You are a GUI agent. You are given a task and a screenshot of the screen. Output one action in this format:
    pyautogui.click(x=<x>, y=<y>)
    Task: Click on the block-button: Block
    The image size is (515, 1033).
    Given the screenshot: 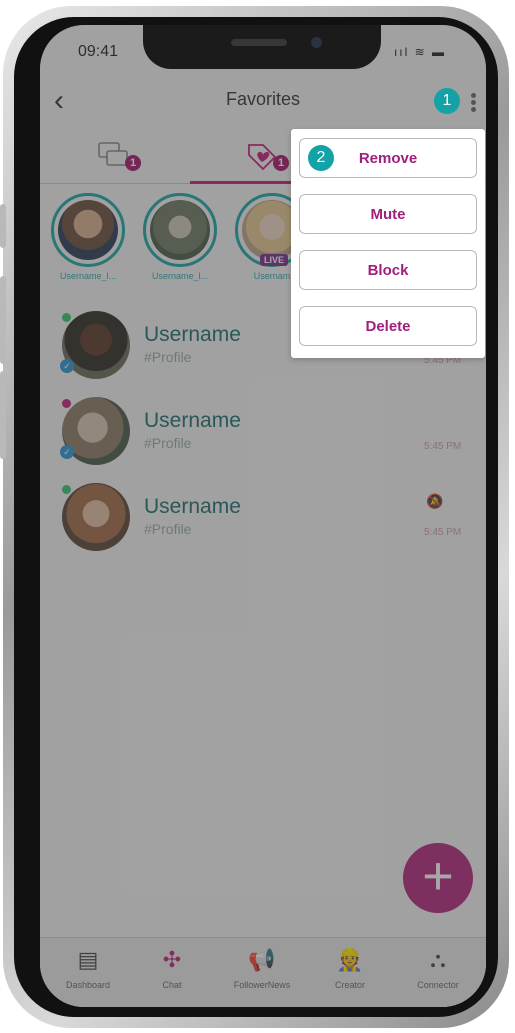 What is the action you would take?
    pyautogui.click(x=388, y=270)
    